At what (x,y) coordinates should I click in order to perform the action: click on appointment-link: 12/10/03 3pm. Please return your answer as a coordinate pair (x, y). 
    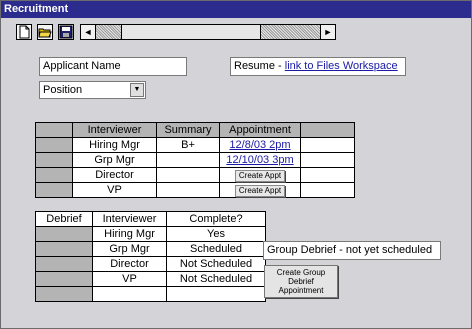
    Looking at the image, I should click on (259, 160).